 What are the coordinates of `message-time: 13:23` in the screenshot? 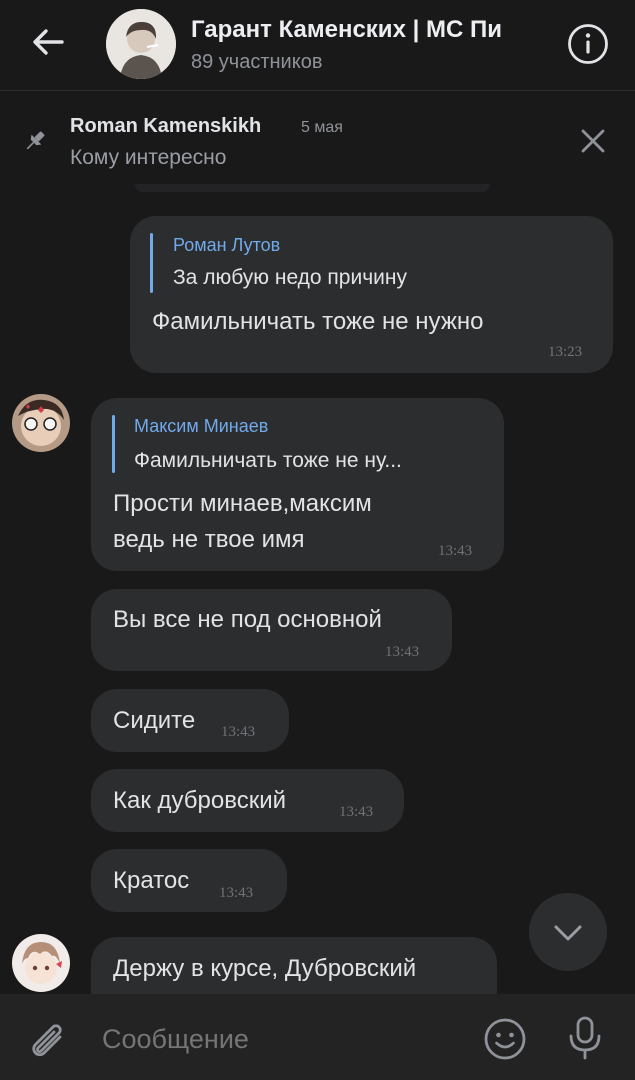 It's located at (565, 352).